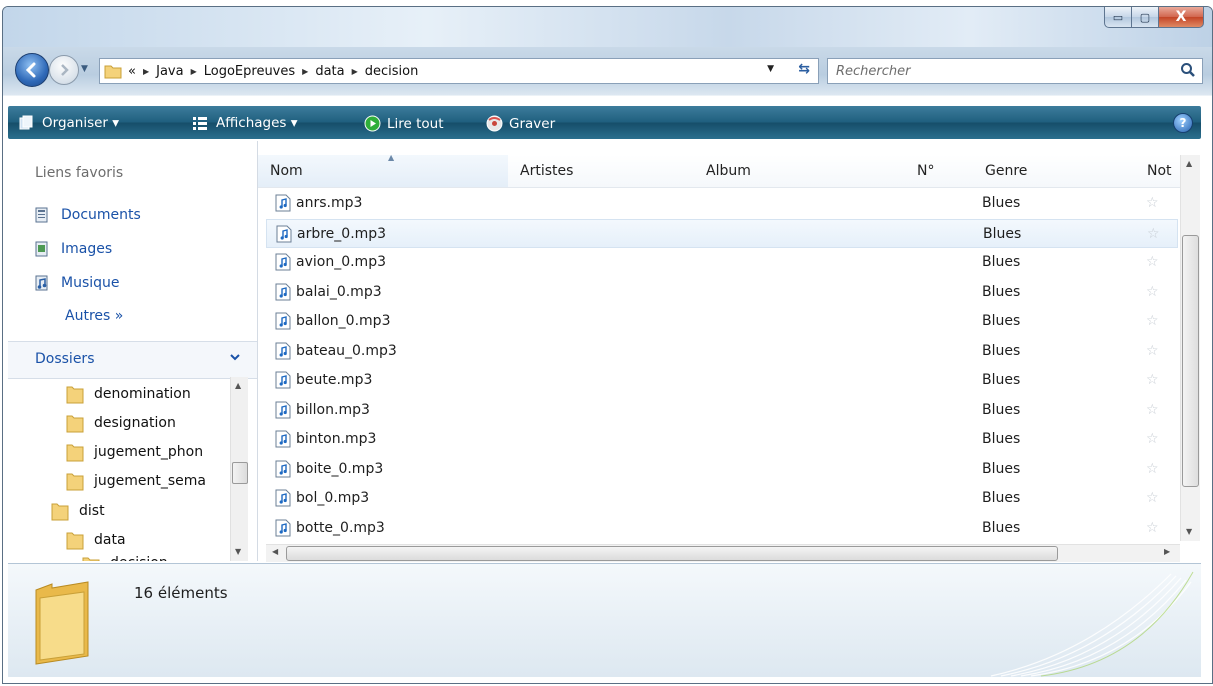 Image resolution: width=1213 pixels, height=686 pixels. What do you see at coordinates (804, 69) in the screenshot?
I see `refresh-icon: ⇆` at bounding box center [804, 69].